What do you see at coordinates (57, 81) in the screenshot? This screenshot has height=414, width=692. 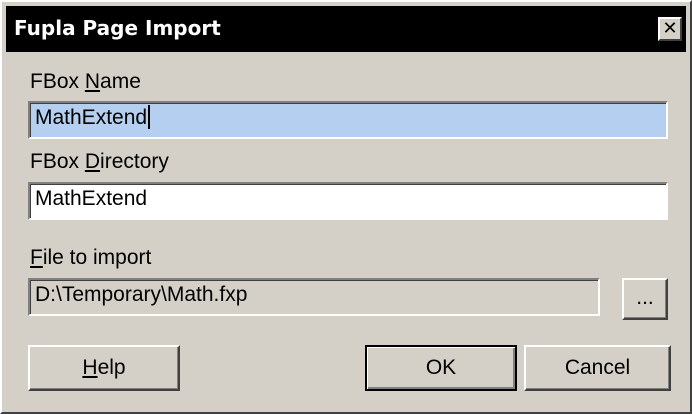 I see `fbox-name-label-prefix: FBox` at bounding box center [57, 81].